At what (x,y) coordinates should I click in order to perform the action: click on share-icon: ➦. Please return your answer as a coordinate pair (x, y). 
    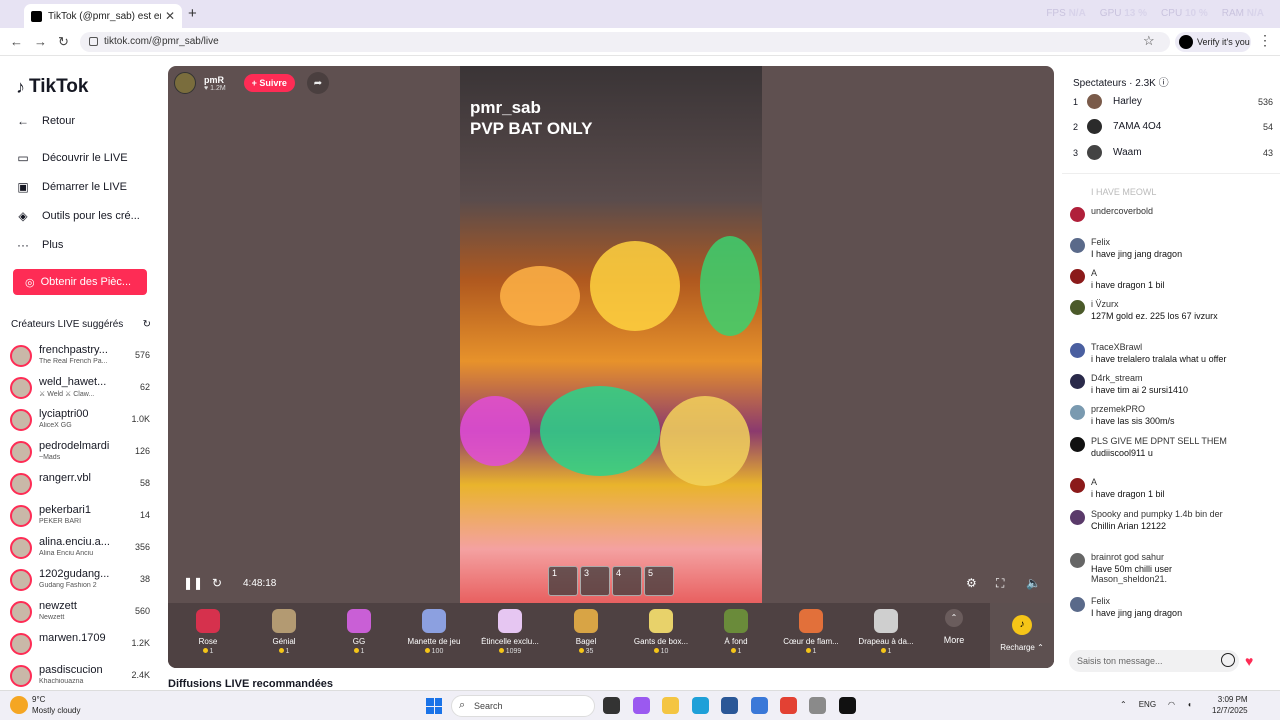
    Looking at the image, I should click on (317, 83).